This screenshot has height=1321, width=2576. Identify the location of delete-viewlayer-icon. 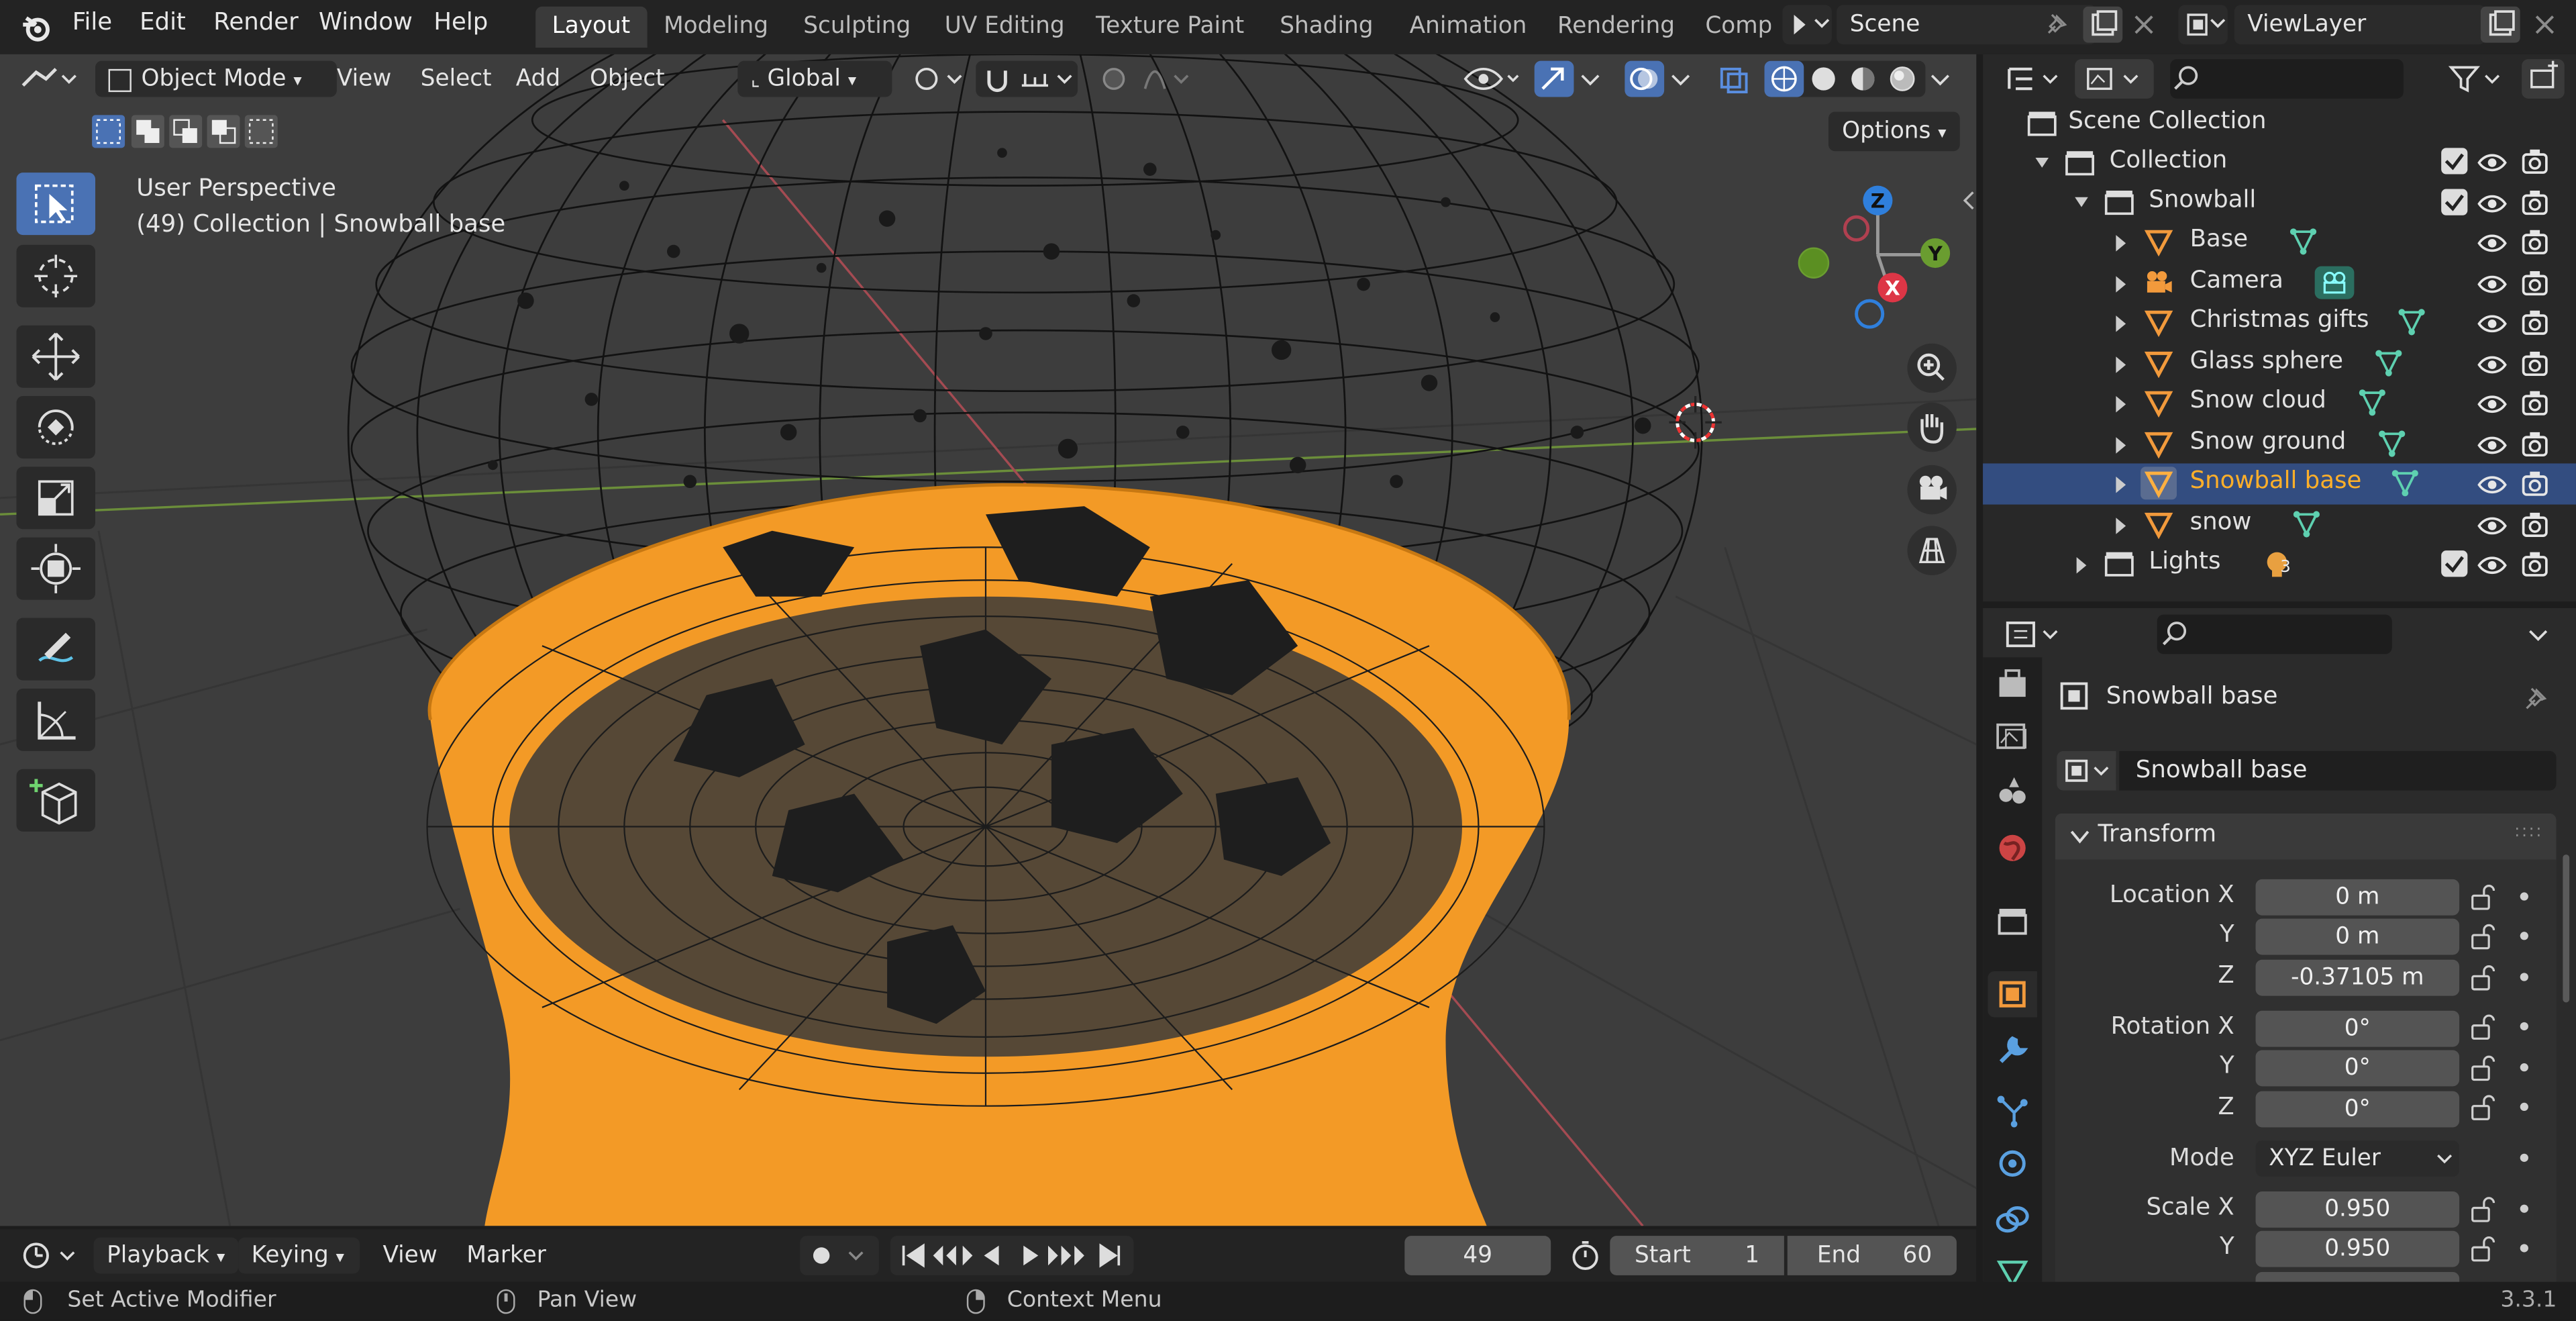
(2544, 25).